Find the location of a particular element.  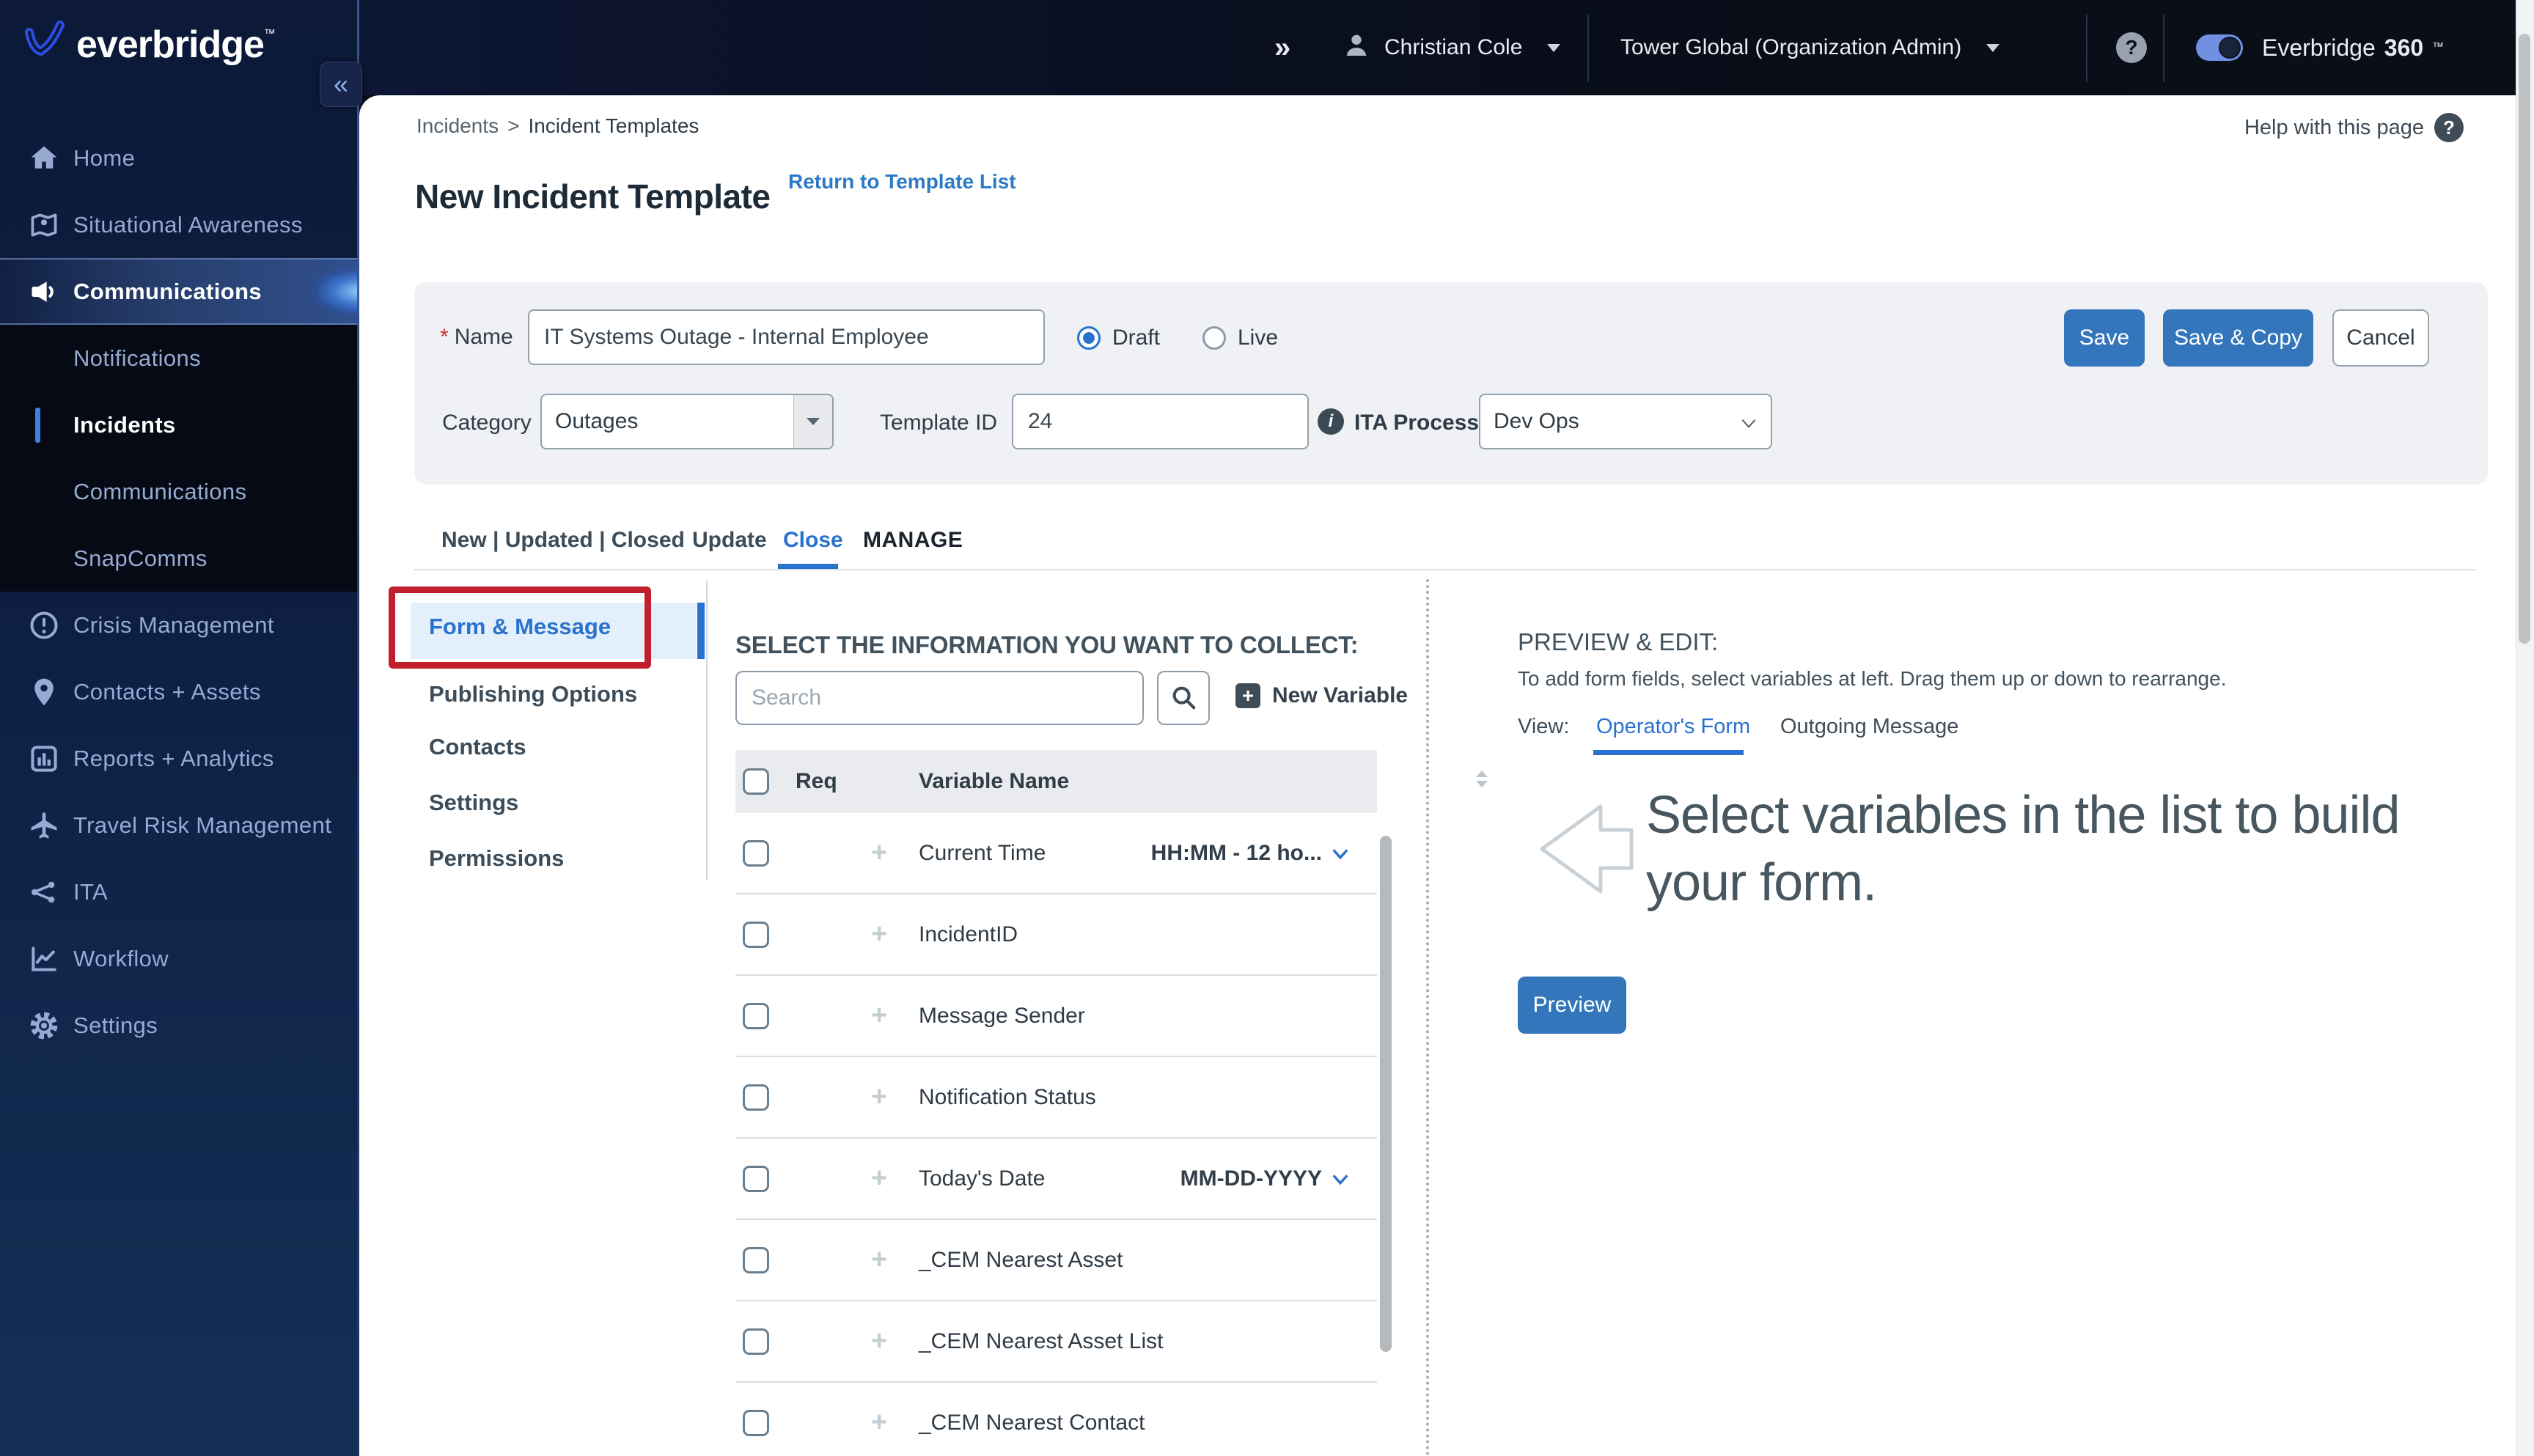

tab-manage: MANAGE is located at coordinates (913, 540).